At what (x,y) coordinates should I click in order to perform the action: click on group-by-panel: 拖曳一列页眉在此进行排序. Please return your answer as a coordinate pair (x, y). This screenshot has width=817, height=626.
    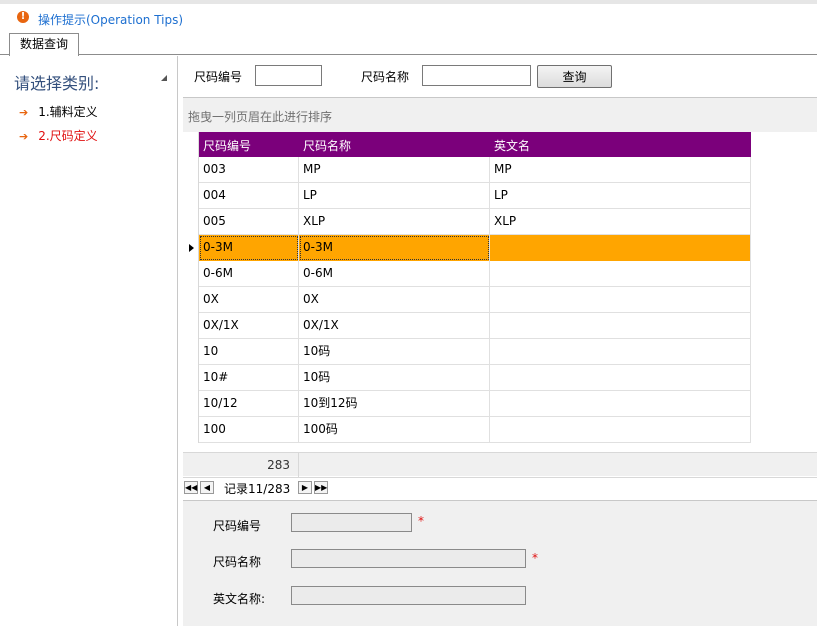
    Looking at the image, I should click on (500, 115).